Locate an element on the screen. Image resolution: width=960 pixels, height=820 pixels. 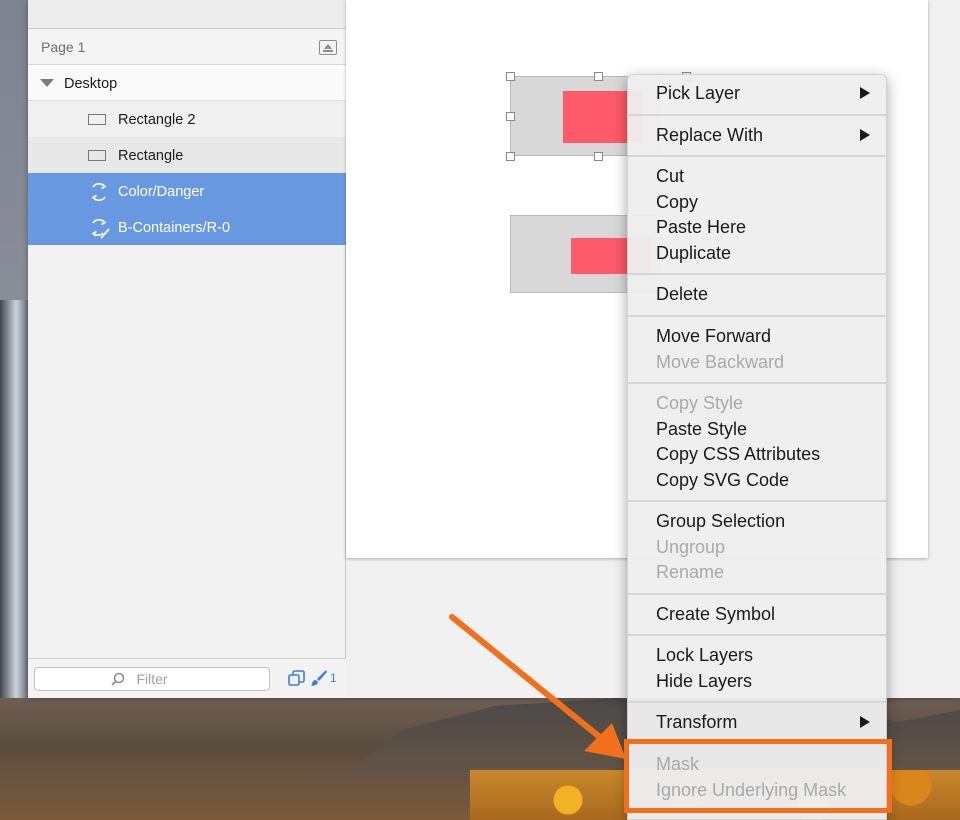
layer-b-containers-r-0: B-Containers/R-0 is located at coordinates (187, 227).